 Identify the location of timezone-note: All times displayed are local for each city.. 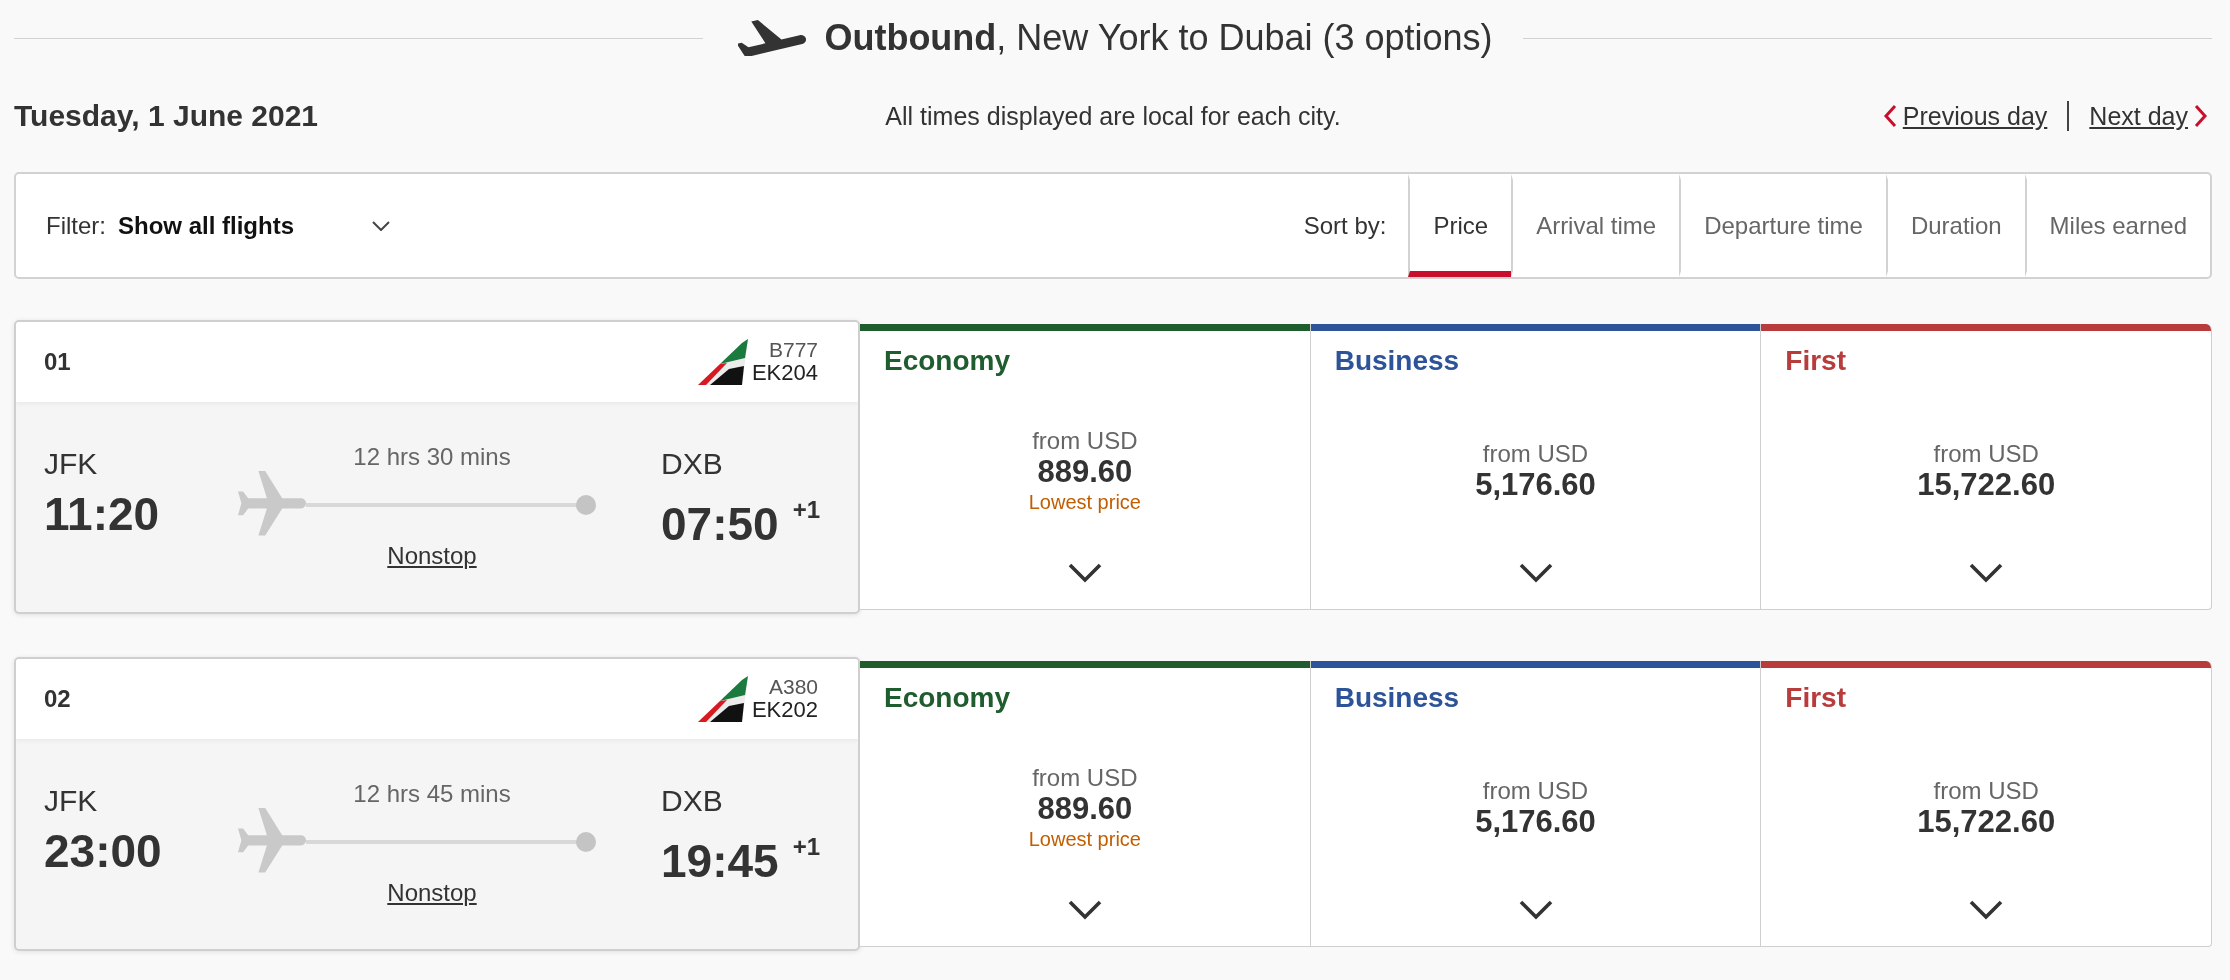
(1113, 116).